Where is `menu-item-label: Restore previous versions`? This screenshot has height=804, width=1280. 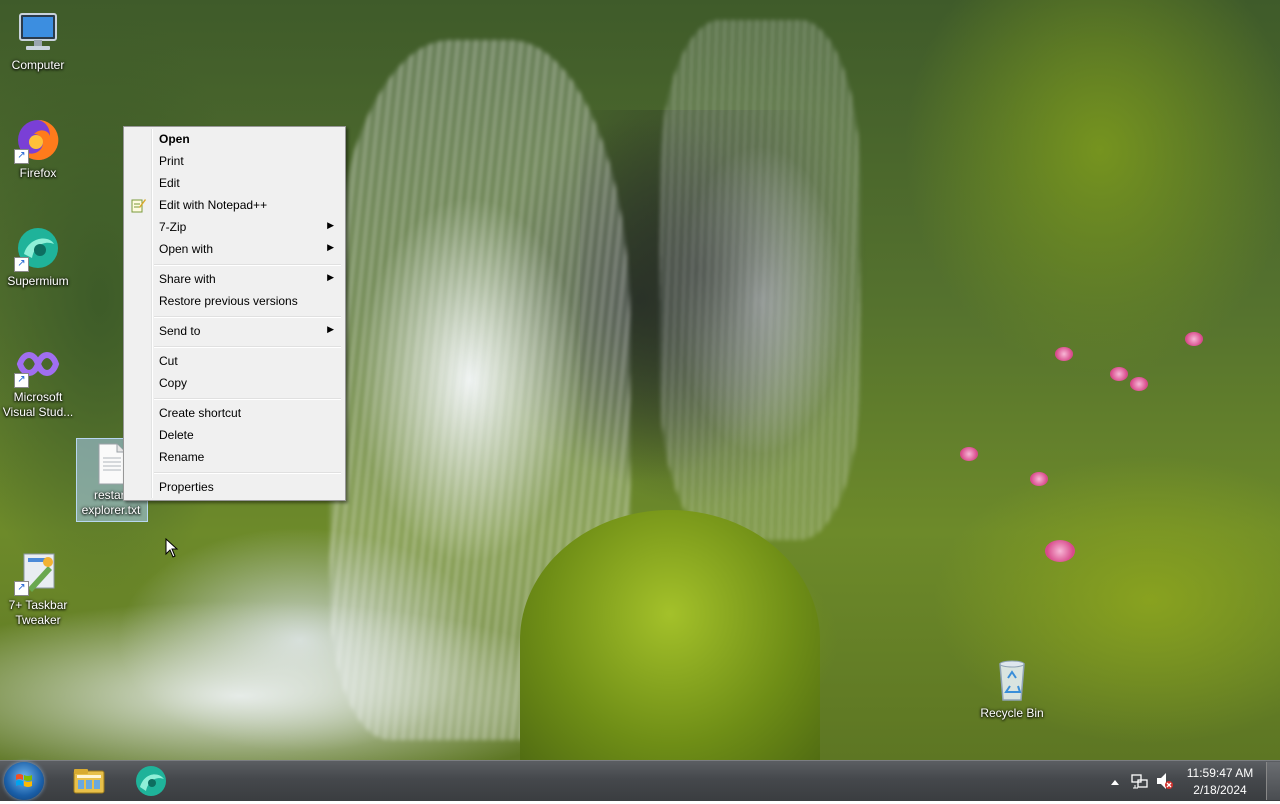
menu-item-label: Restore previous versions is located at coordinates (228, 301).